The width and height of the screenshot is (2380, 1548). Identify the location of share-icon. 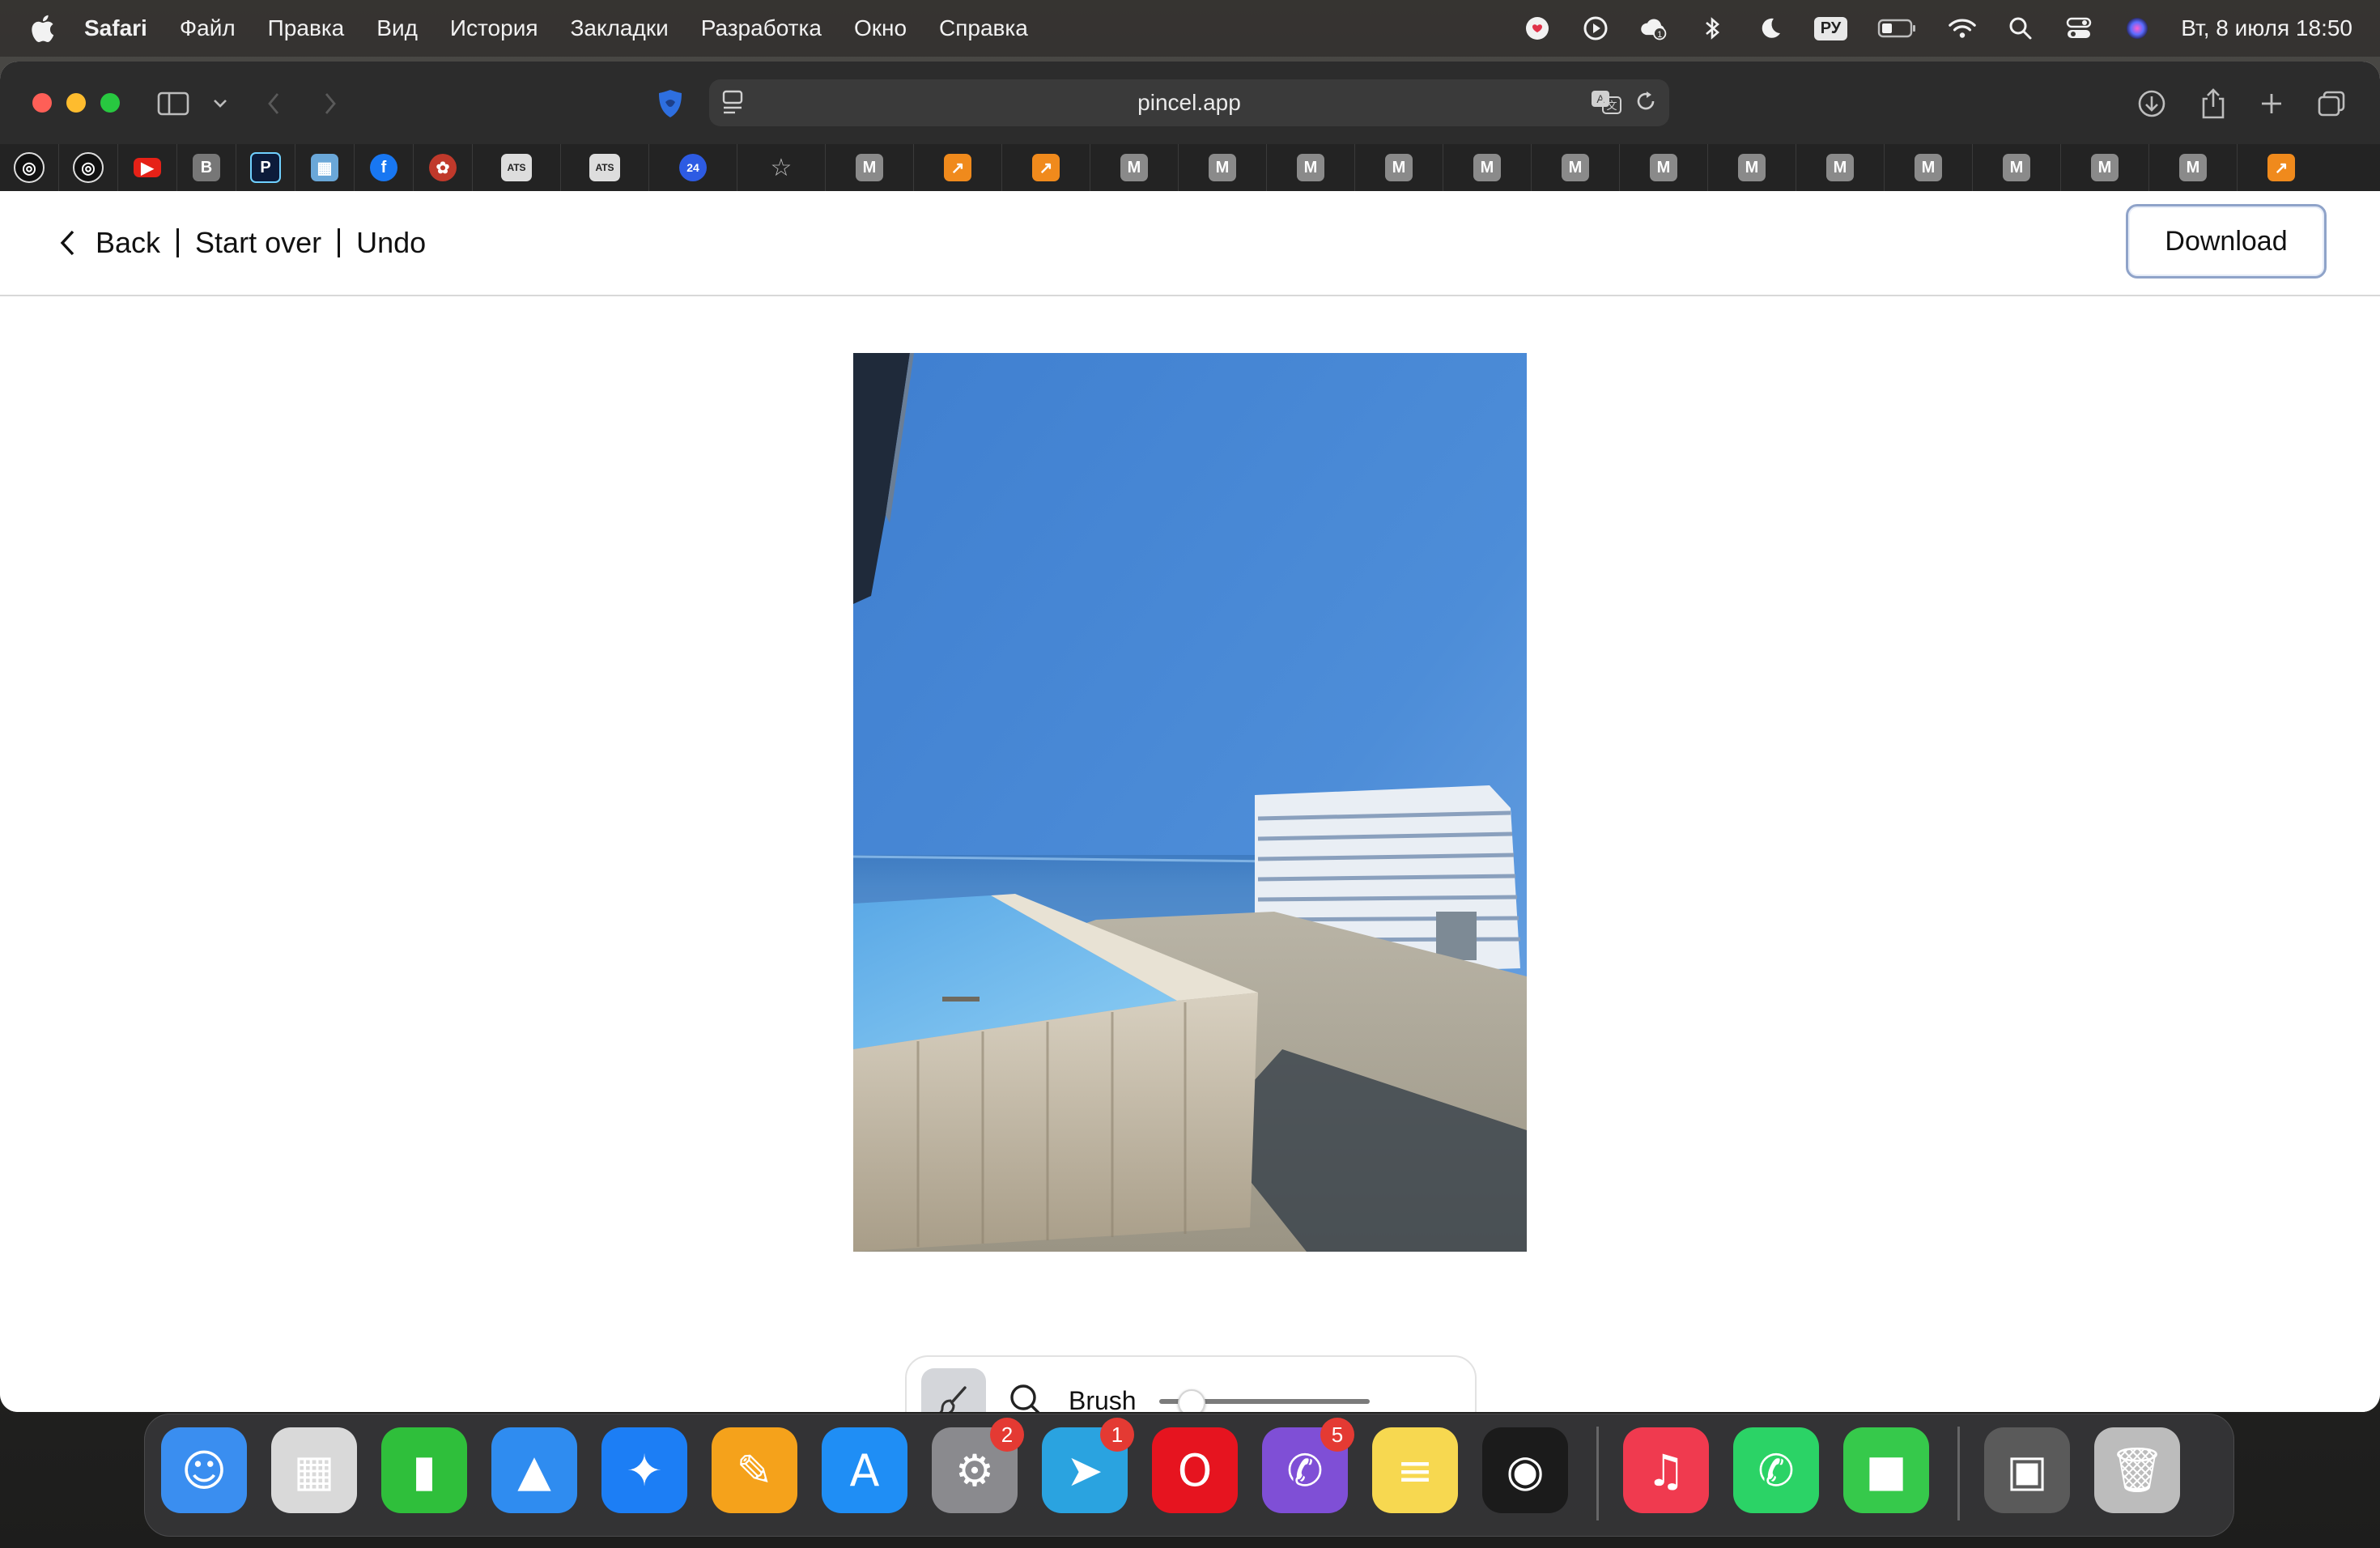
(2213, 104).